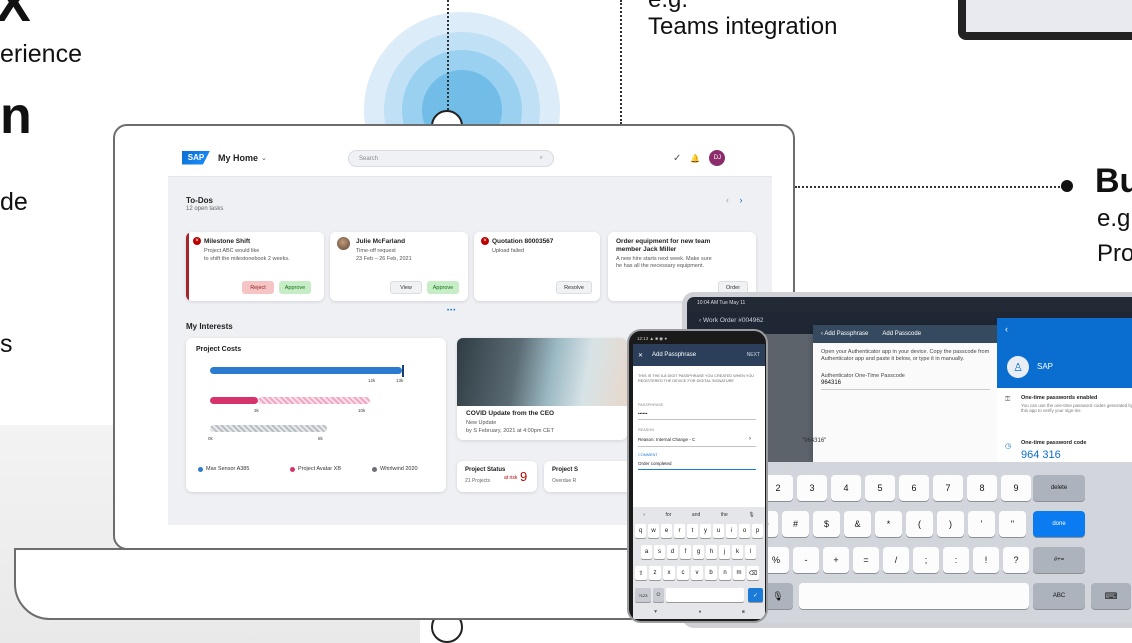 The image size is (1132, 643). I want to click on keyboard-key: &, so click(857, 524).